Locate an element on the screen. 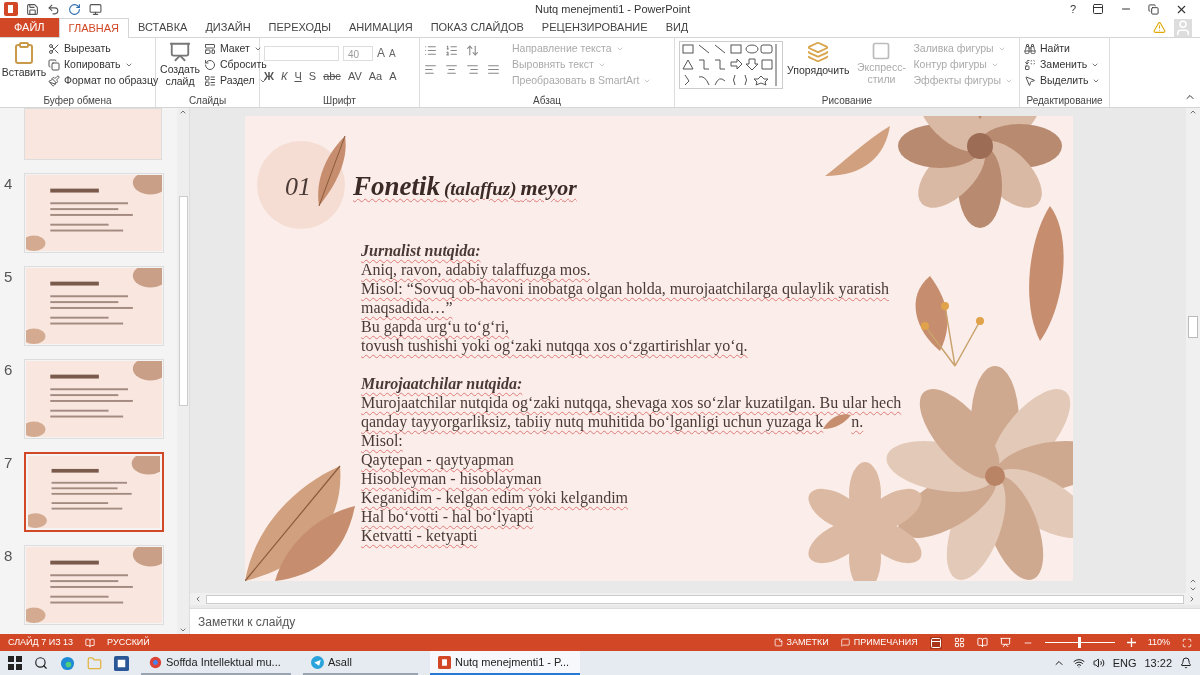  notes-button: ЗАМЕТКИ is located at coordinates (801, 642).